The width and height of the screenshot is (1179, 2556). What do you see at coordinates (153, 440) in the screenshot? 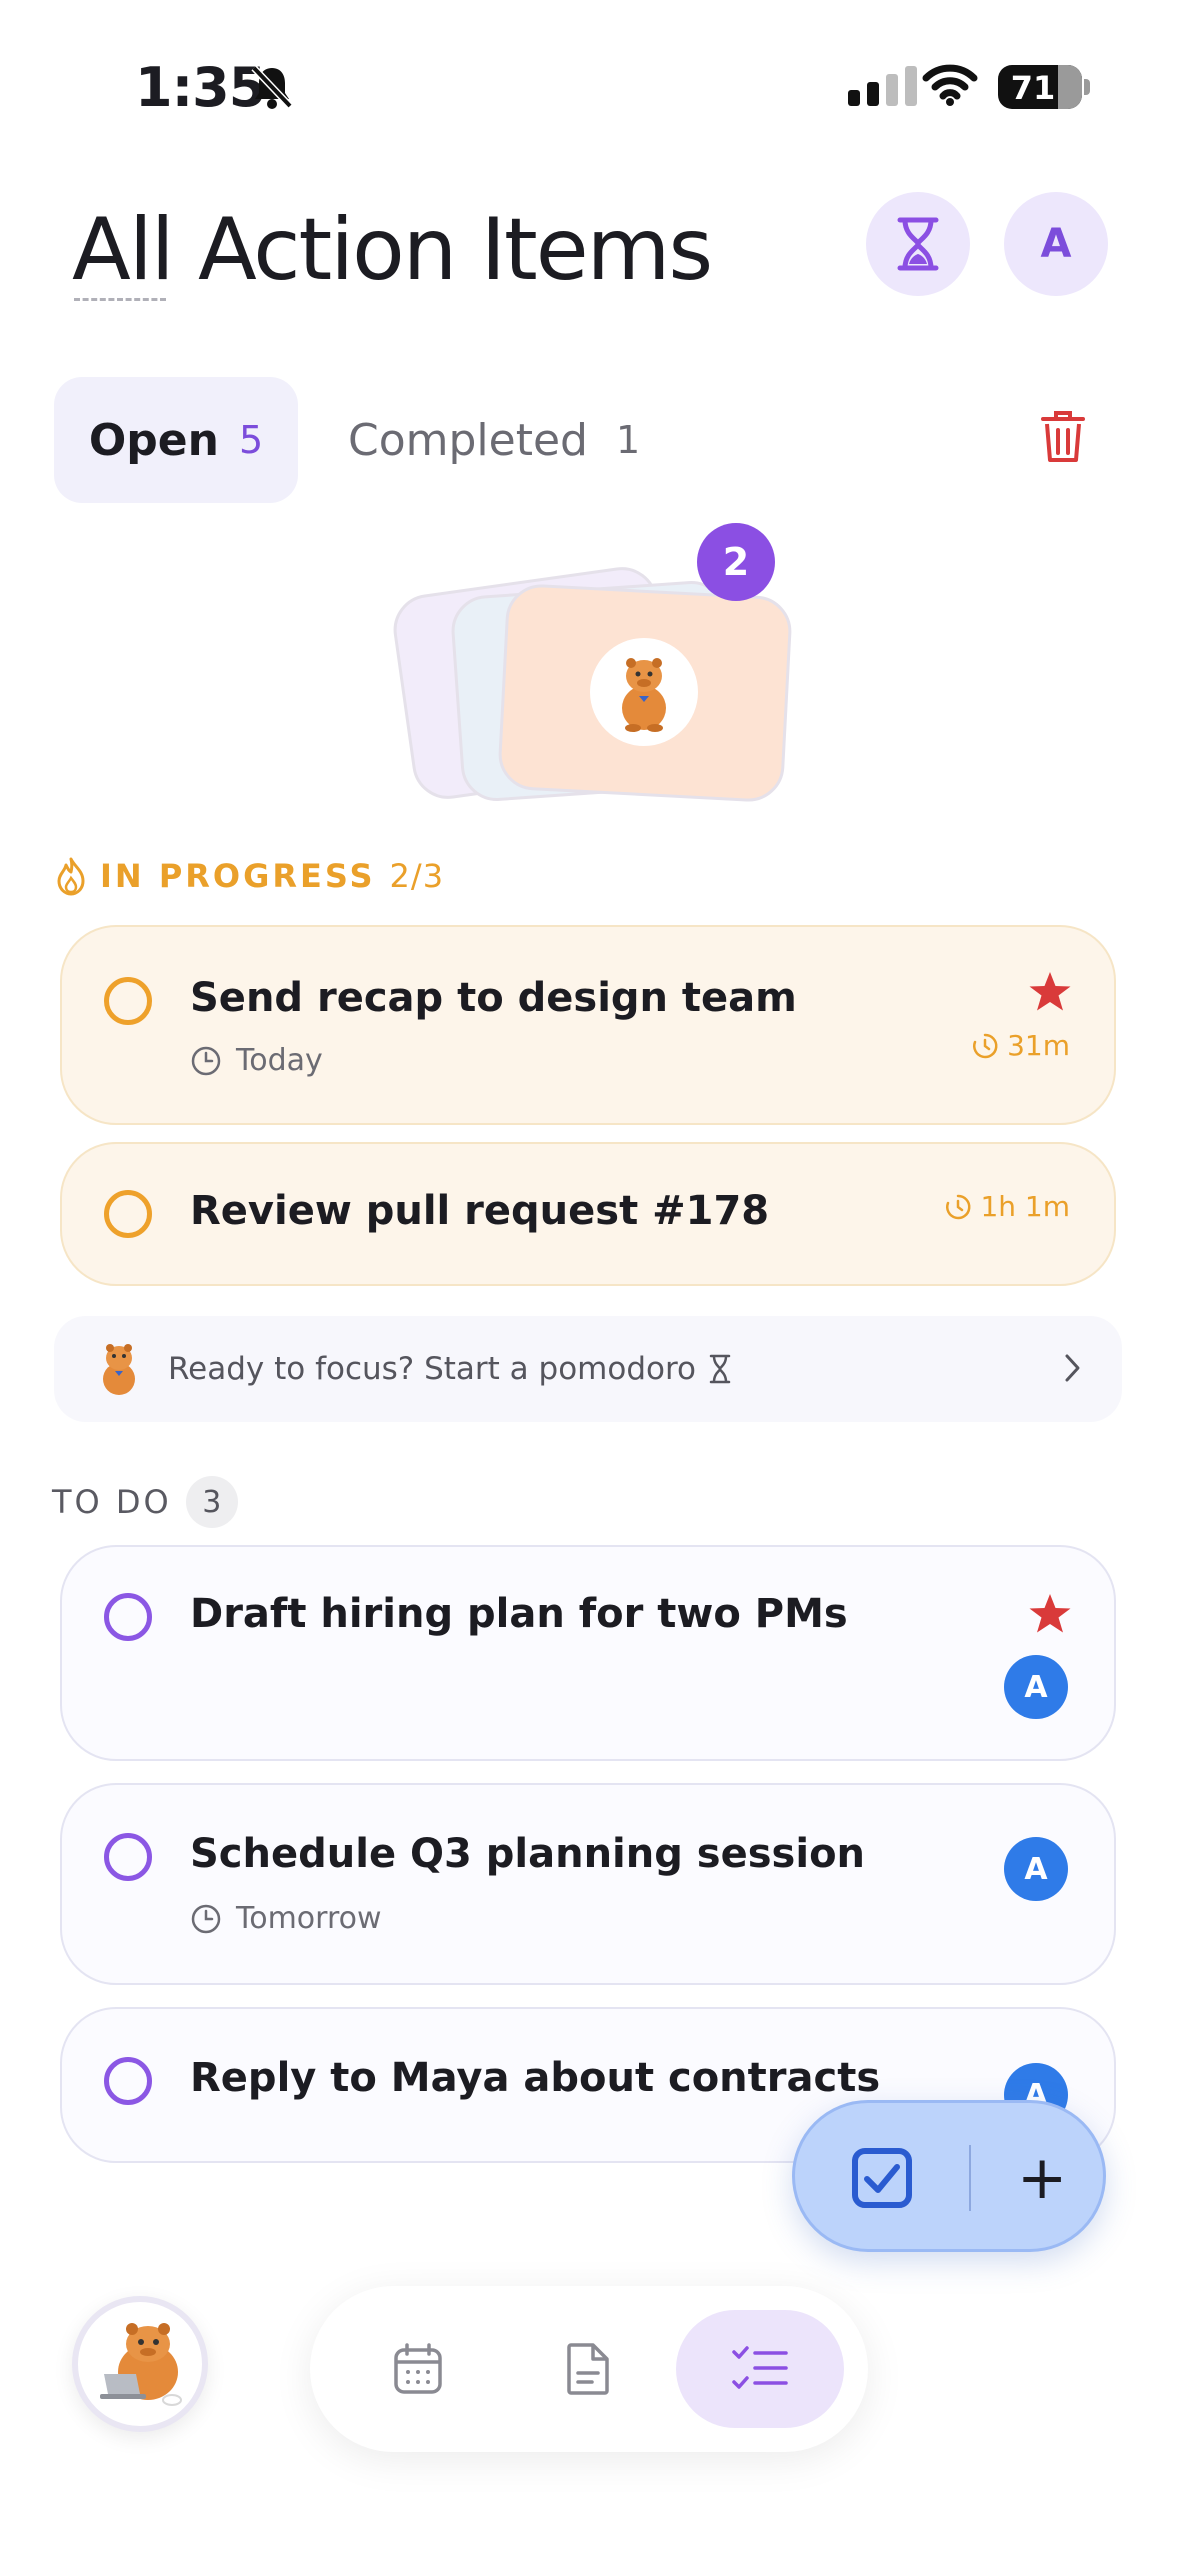
I see `tab-open-label: Open` at bounding box center [153, 440].